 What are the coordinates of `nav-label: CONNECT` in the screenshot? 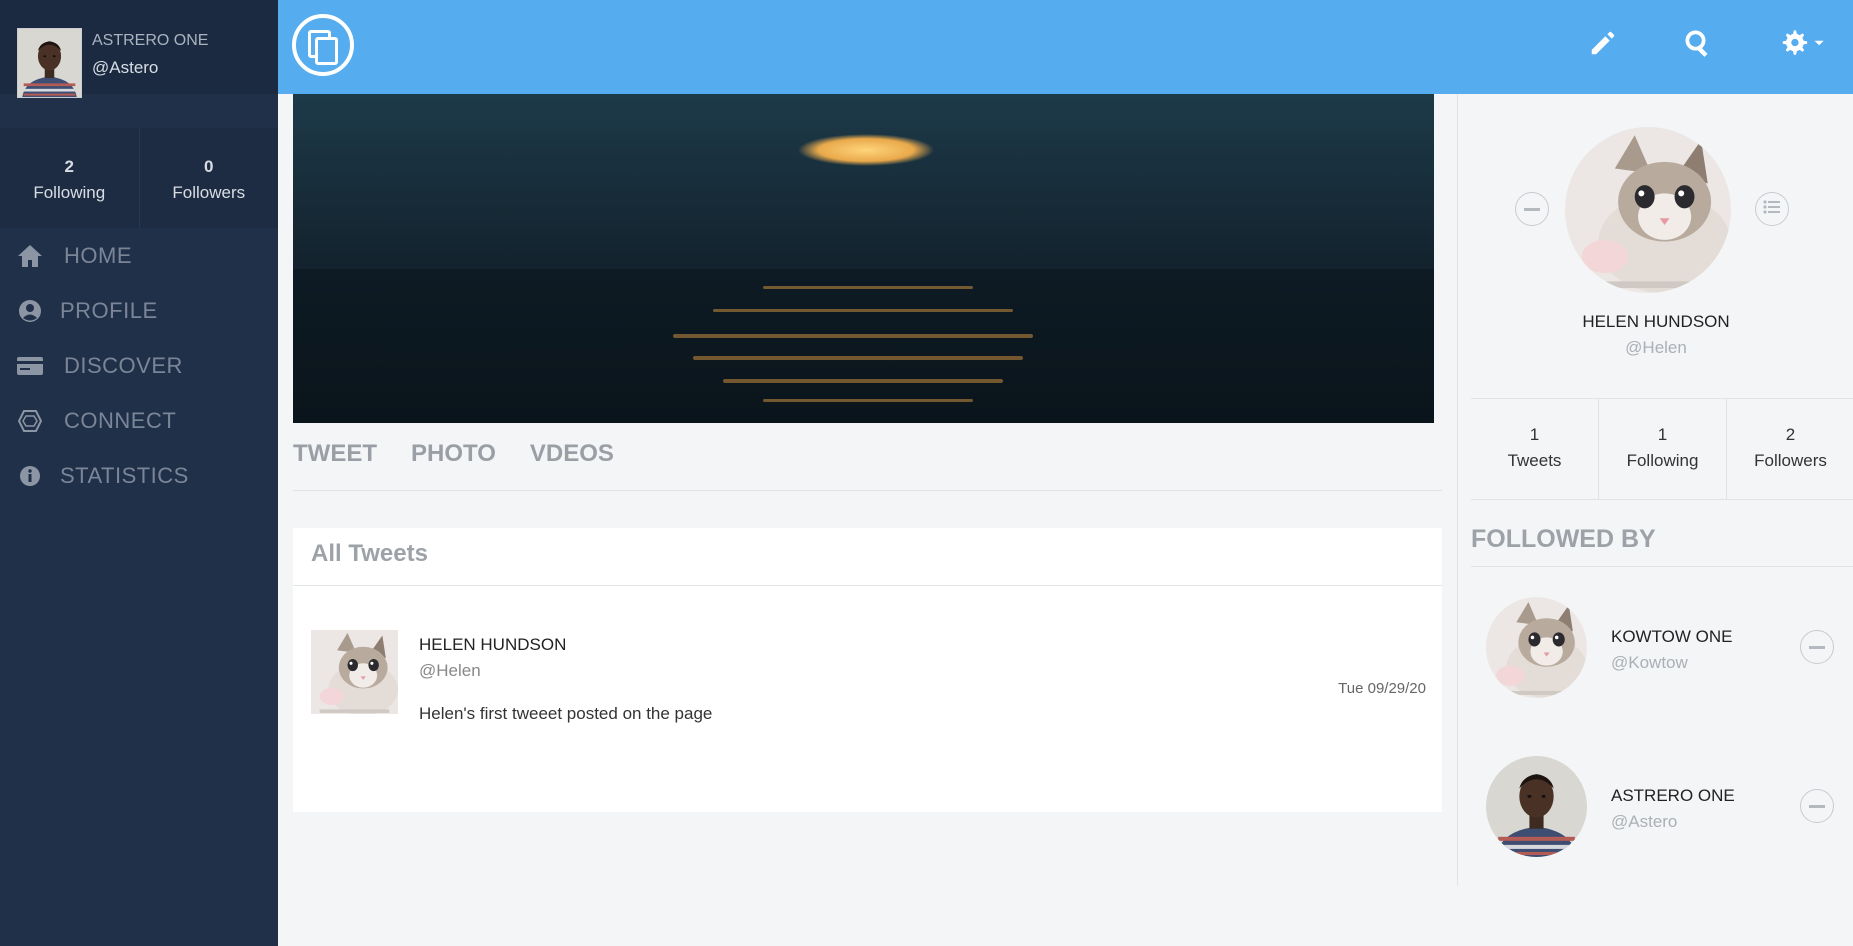 It's located at (120, 420).